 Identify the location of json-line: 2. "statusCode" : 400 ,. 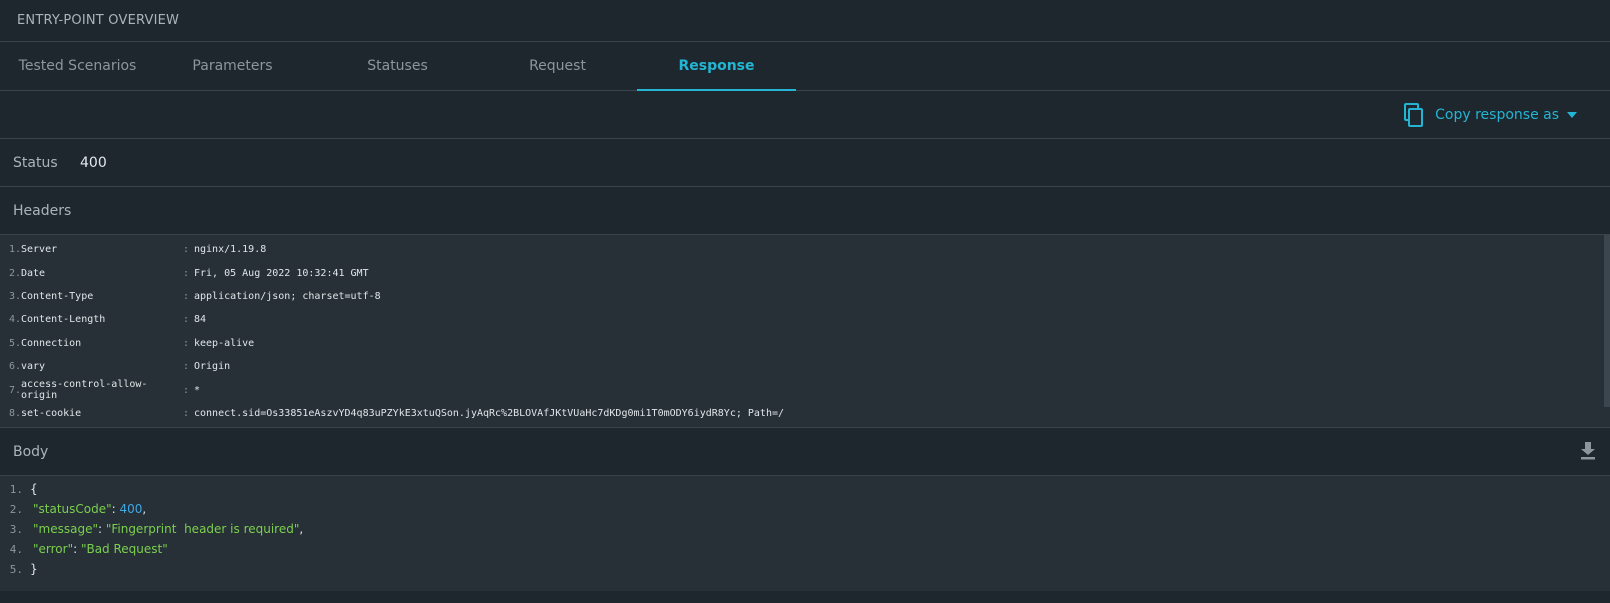
(805, 509).